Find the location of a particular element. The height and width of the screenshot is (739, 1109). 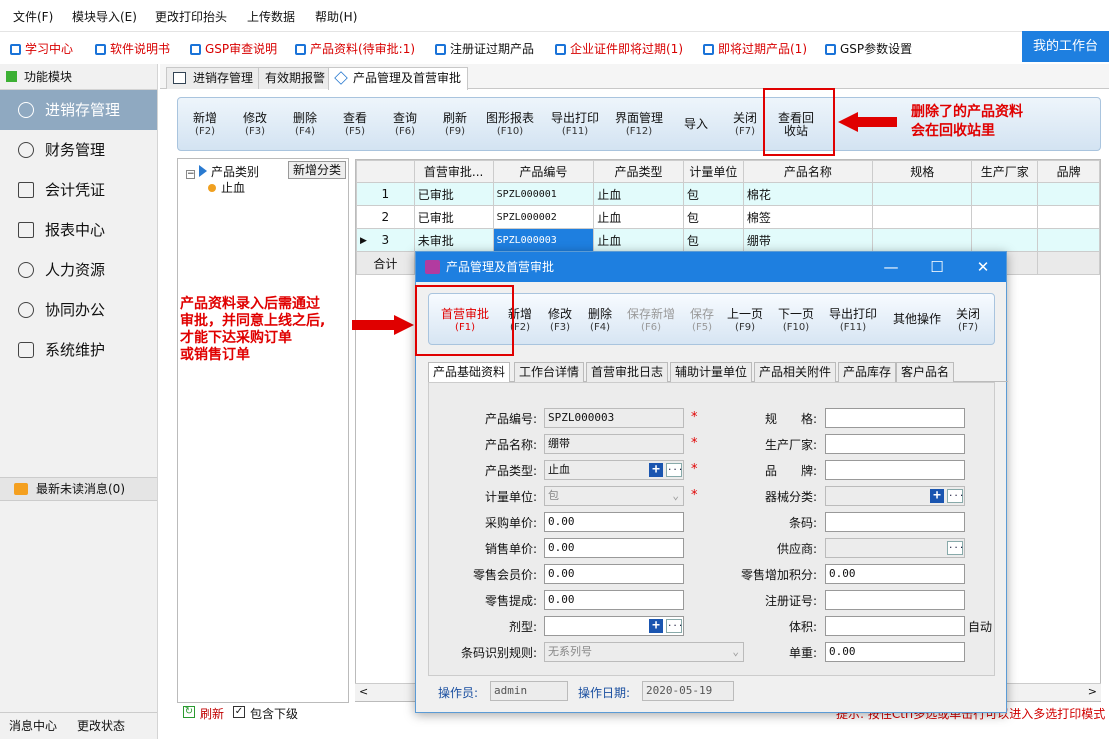

tree-node-hemostasis: 止血 is located at coordinates (226, 187).